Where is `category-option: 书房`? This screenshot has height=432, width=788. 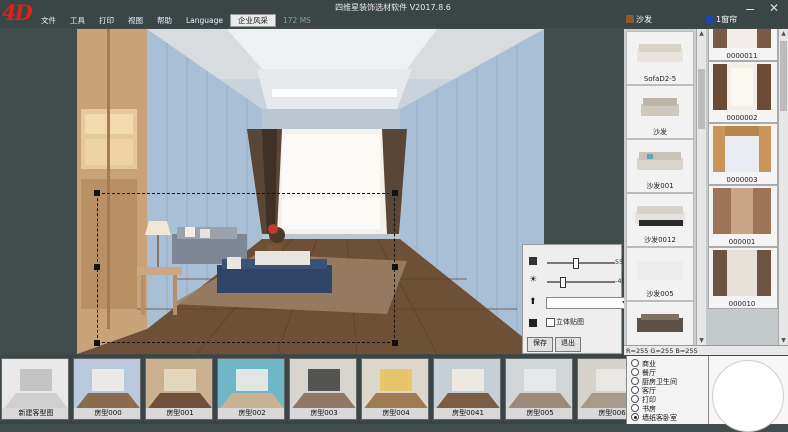
category-option: 书房 is located at coordinates (643, 408).